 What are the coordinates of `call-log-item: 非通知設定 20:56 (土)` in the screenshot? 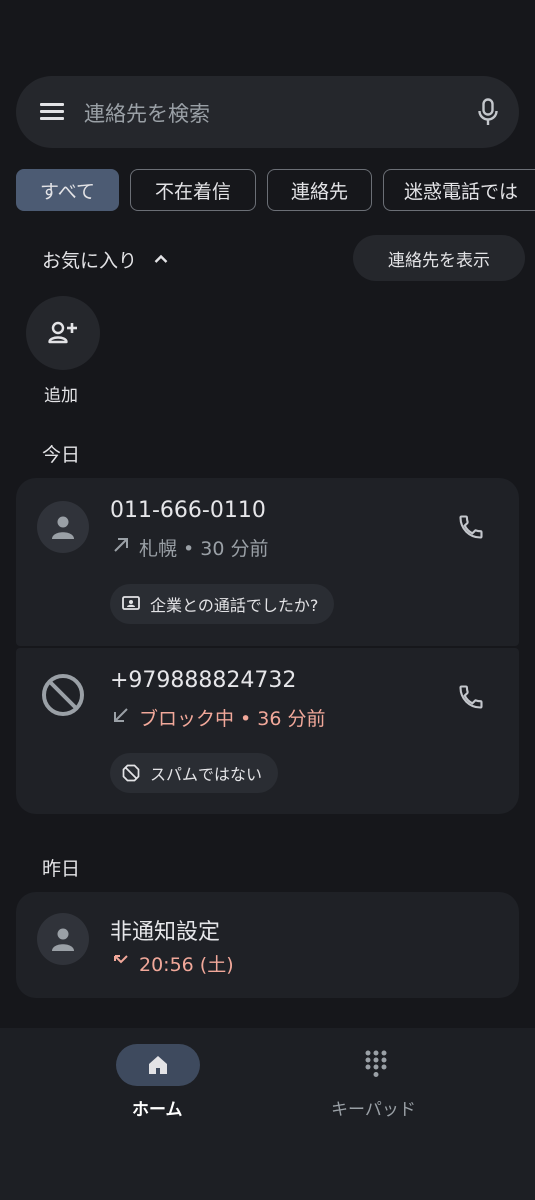 It's located at (267, 945).